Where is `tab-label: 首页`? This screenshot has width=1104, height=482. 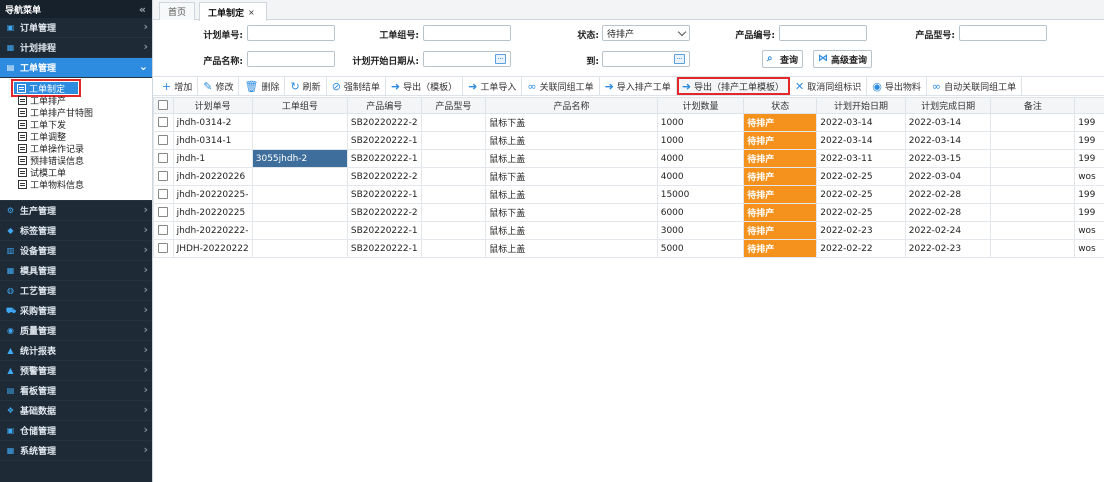 tab-label: 首页 is located at coordinates (177, 13).